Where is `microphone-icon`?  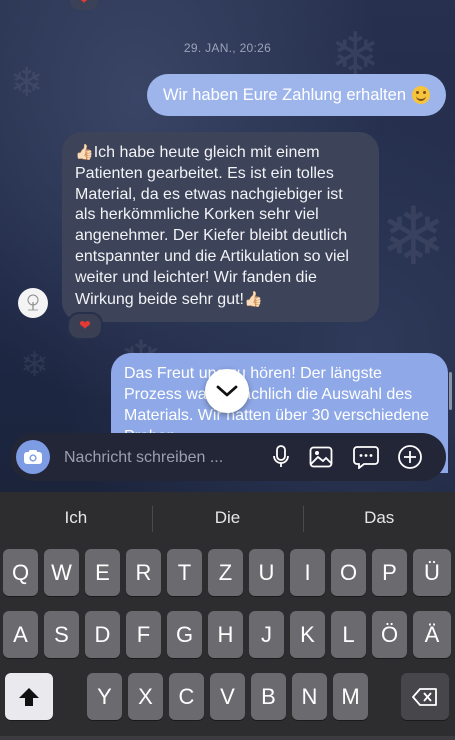 microphone-icon is located at coordinates (281, 456).